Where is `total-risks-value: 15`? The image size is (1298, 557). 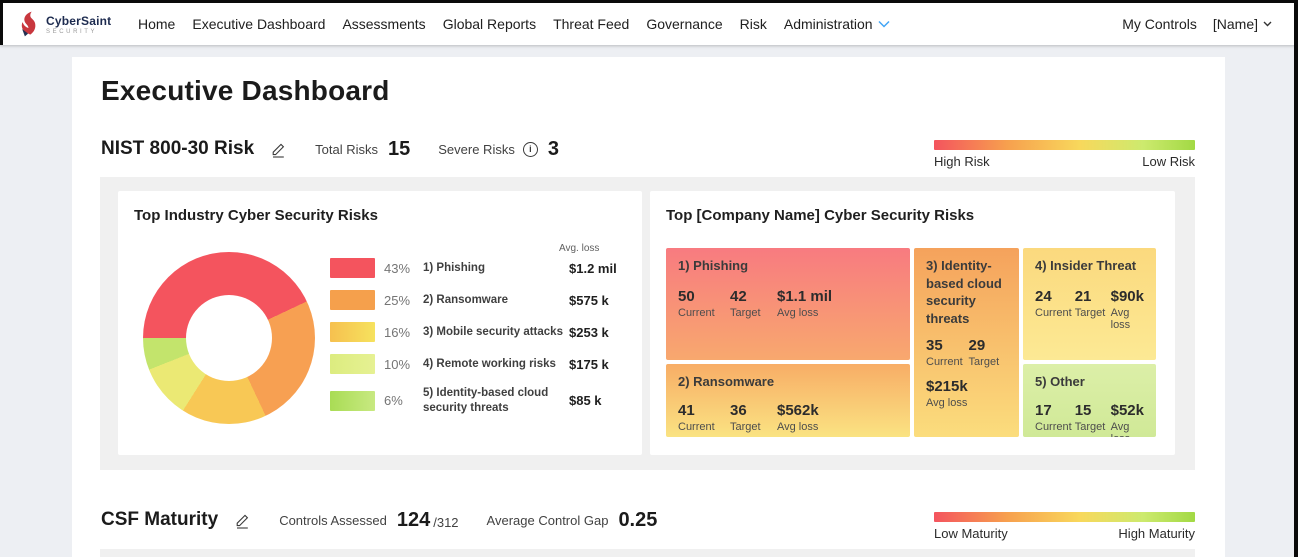 total-risks-value: 15 is located at coordinates (399, 148).